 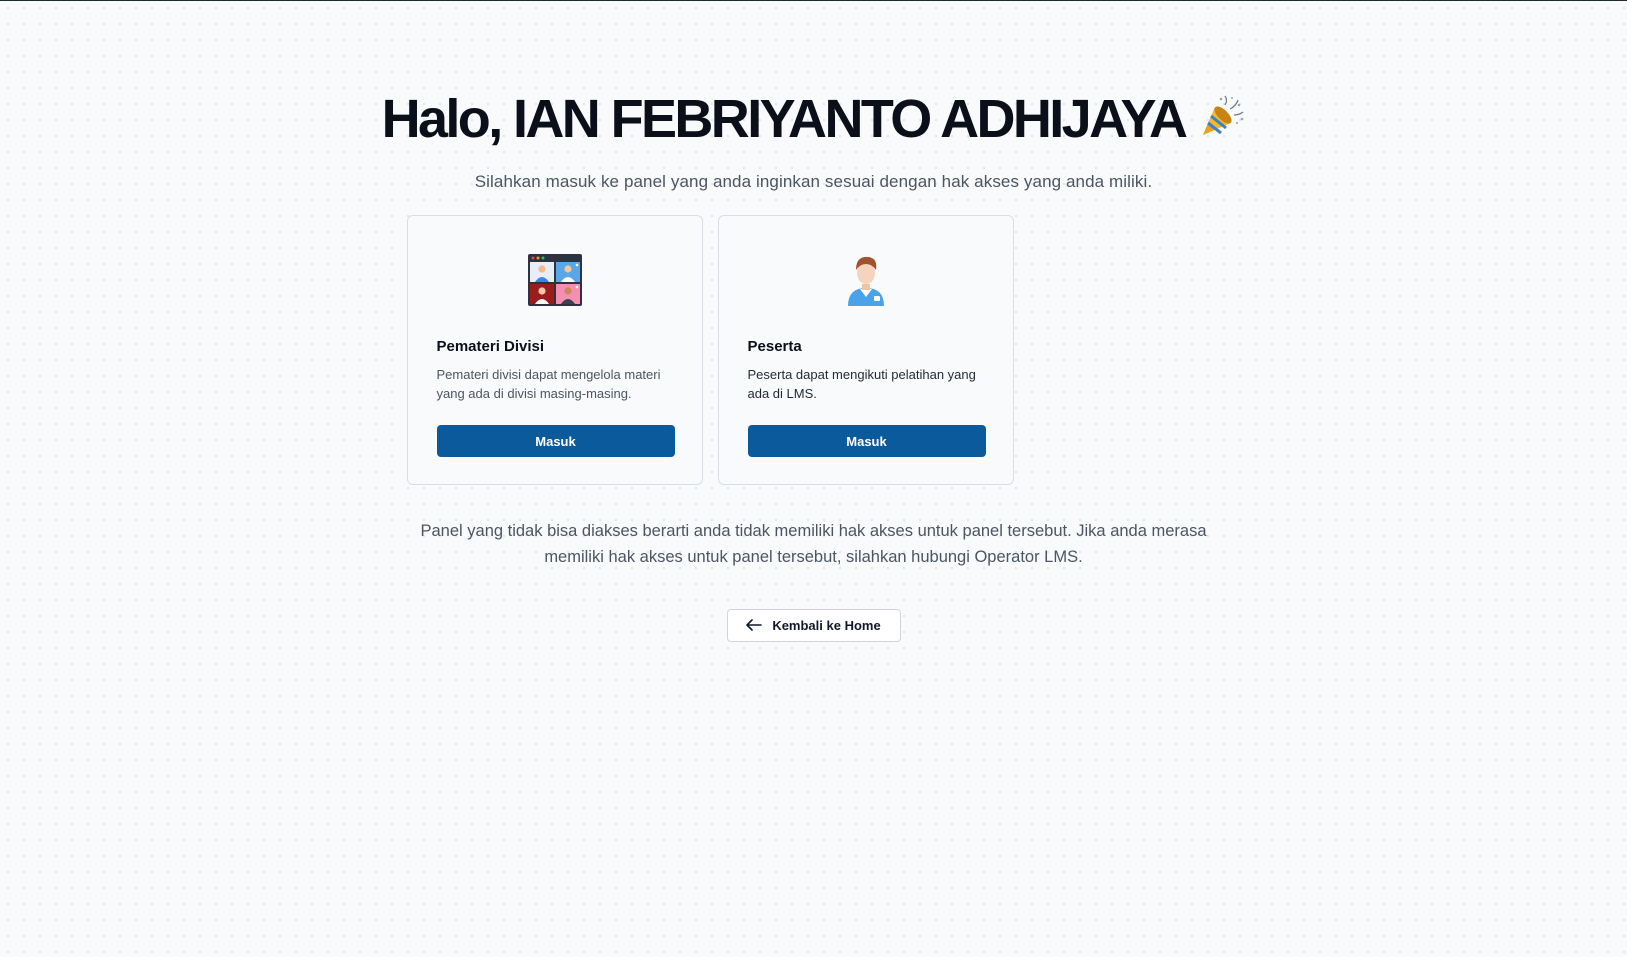 What do you see at coordinates (784, 119) in the screenshot?
I see `greeting-title: Halo, IAN FEBRIYANTO ADHIJAYA` at bounding box center [784, 119].